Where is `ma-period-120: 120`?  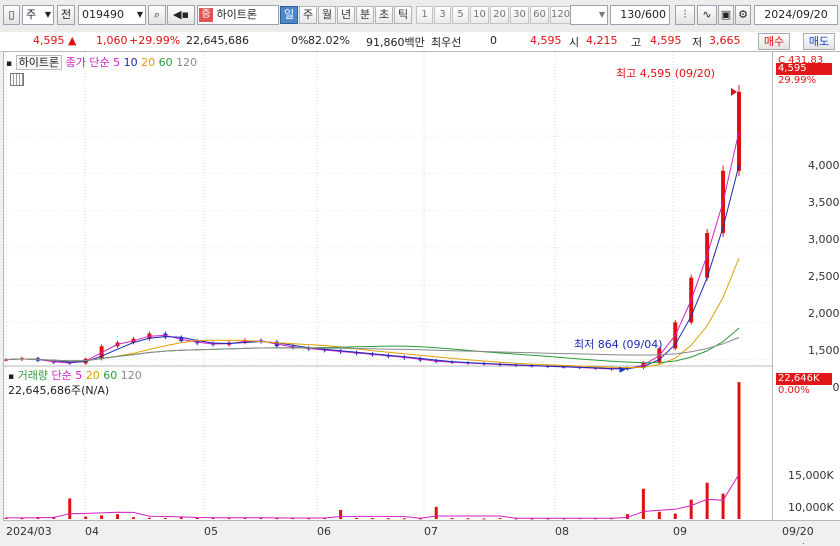 ma-period-120: 120 is located at coordinates (185, 62).